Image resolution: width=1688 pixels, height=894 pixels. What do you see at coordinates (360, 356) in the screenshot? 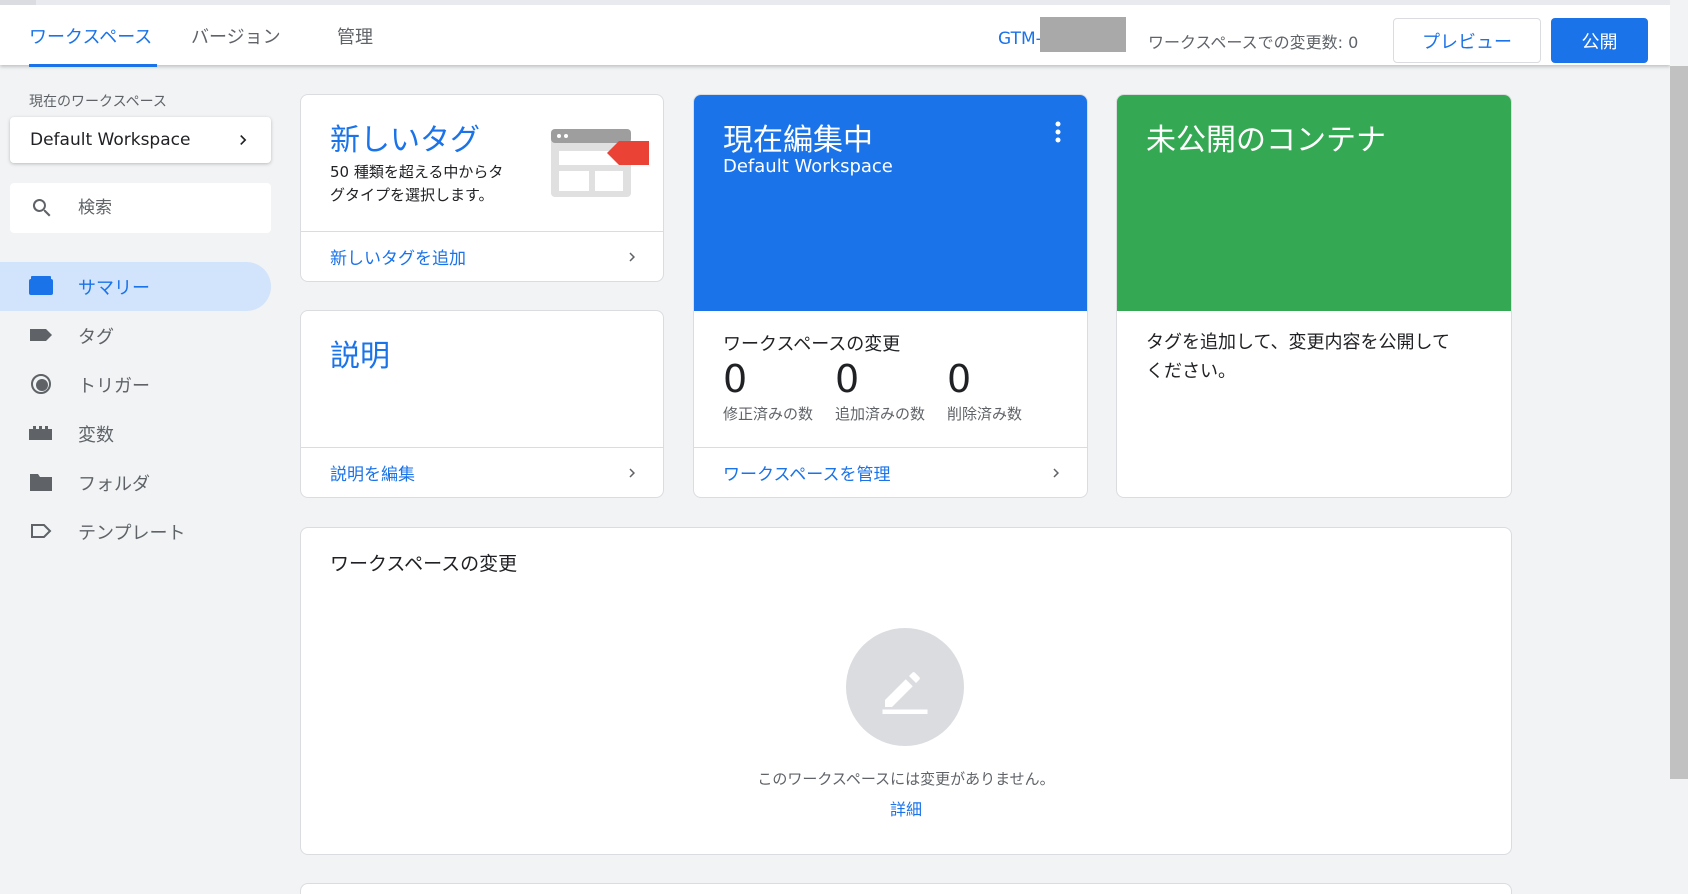
I see `description-title: 説明` at bounding box center [360, 356].